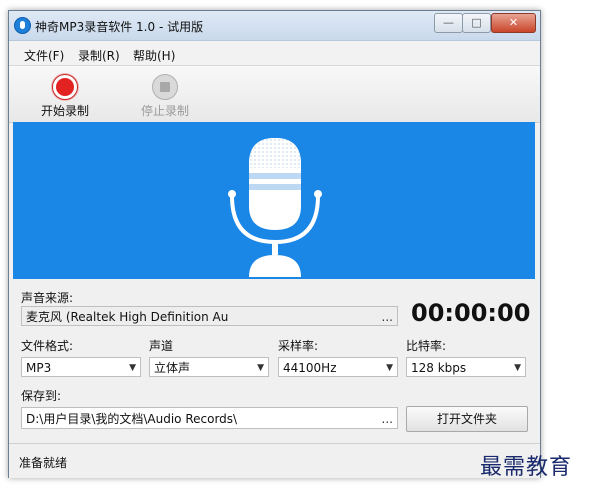 This screenshot has height=495, width=603. Describe the element at coordinates (65, 87) in the screenshot. I see `record-icon` at that location.